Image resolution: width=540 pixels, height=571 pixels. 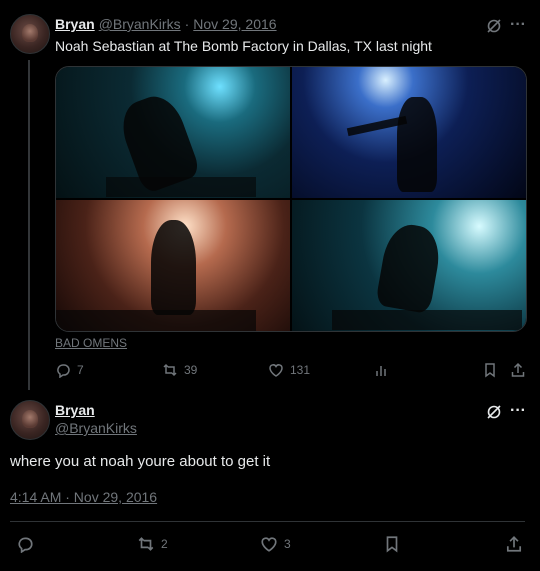 I want to click on retweet-button: 39, so click(x=179, y=370).